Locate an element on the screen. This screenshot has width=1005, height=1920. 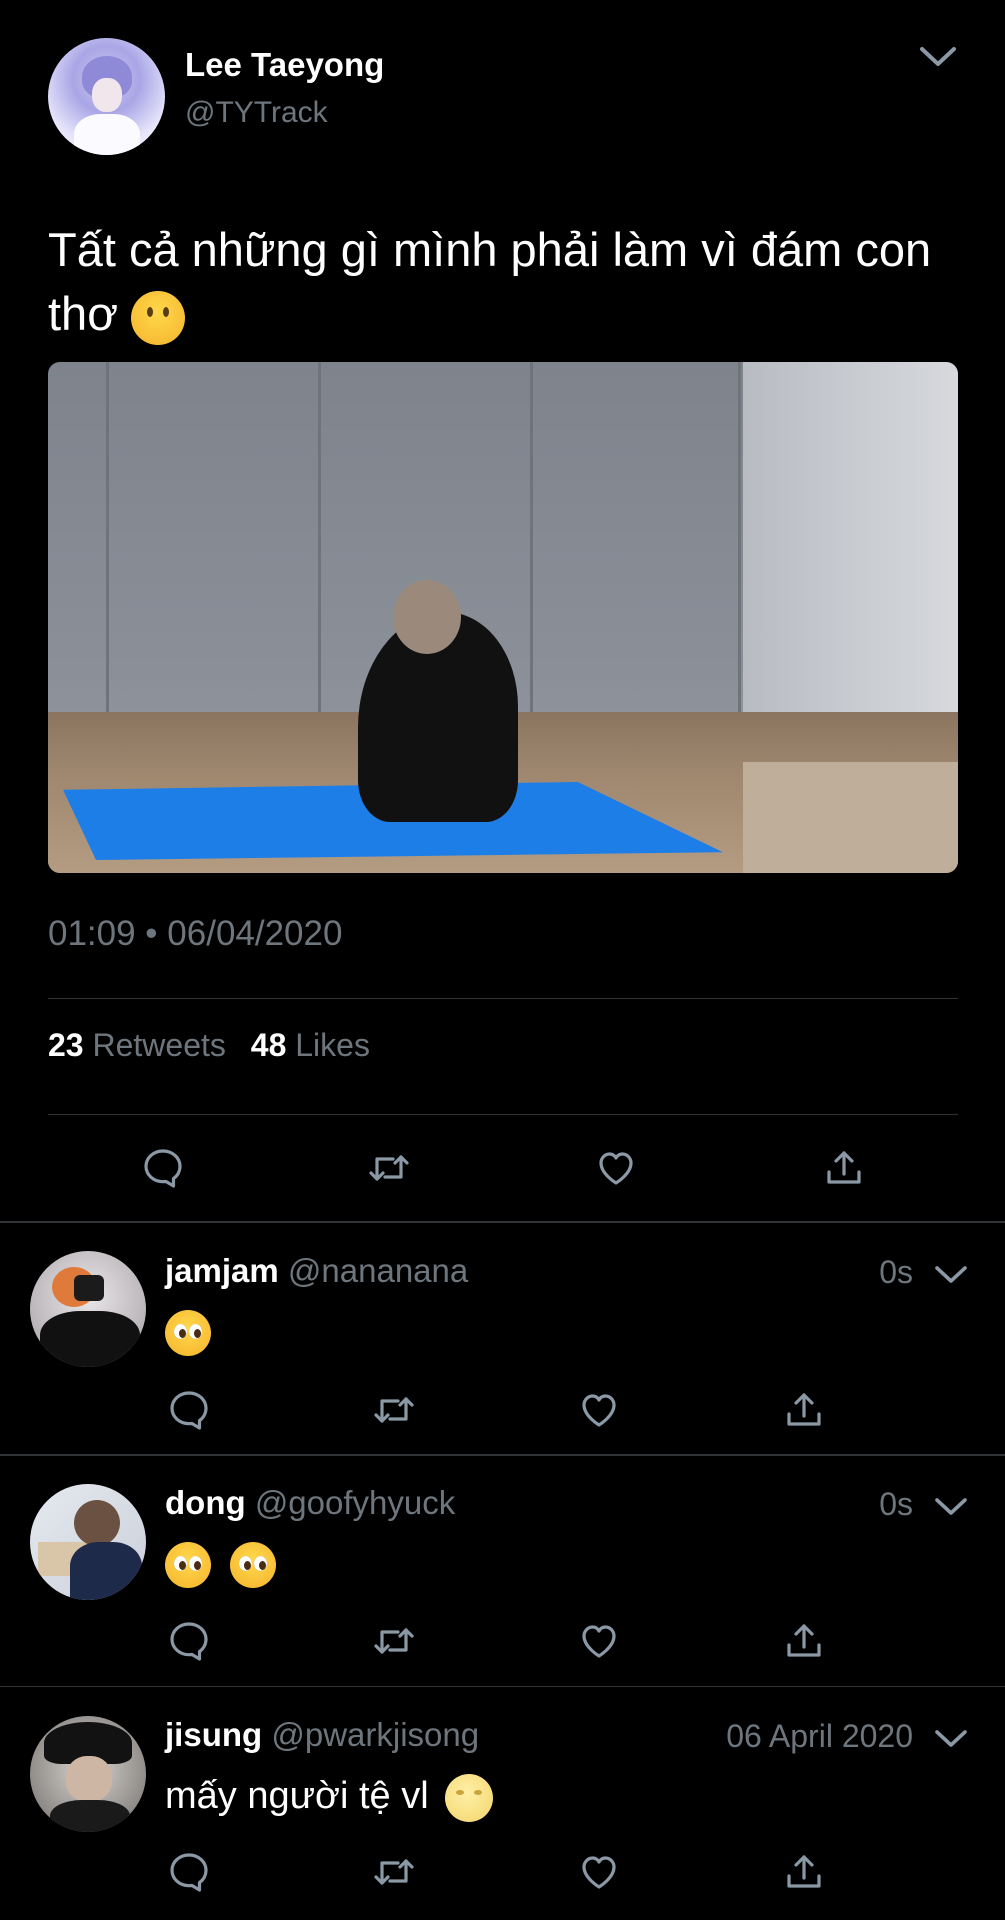
reply-author-name: dong @goofyhyuck is located at coordinates (310, 1503).